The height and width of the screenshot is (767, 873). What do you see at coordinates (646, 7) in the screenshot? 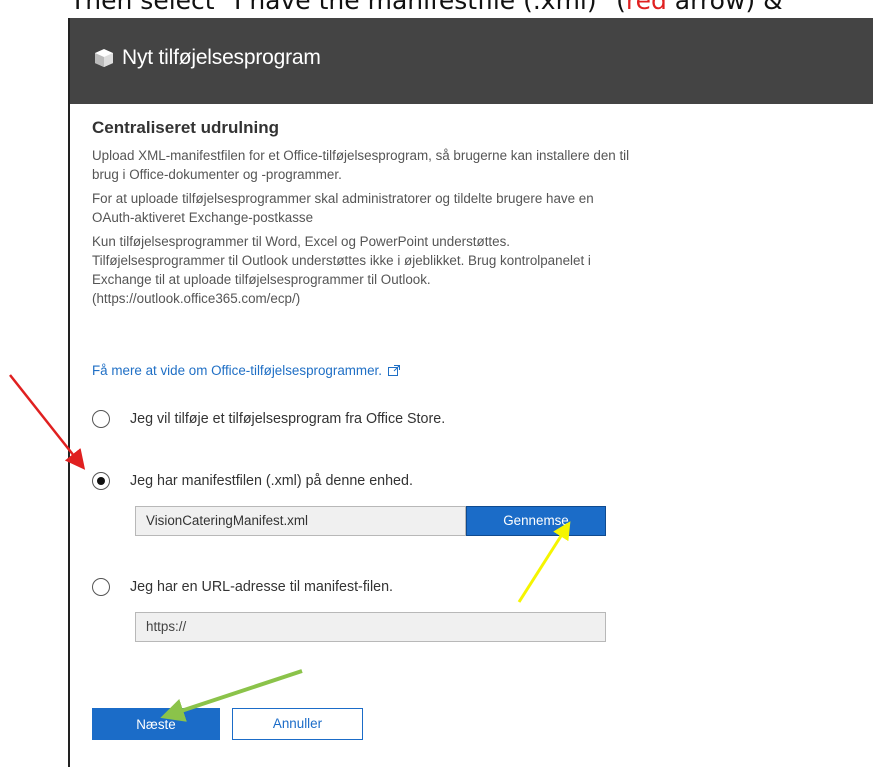
I see `caption-red-word: red` at bounding box center [646, 7].